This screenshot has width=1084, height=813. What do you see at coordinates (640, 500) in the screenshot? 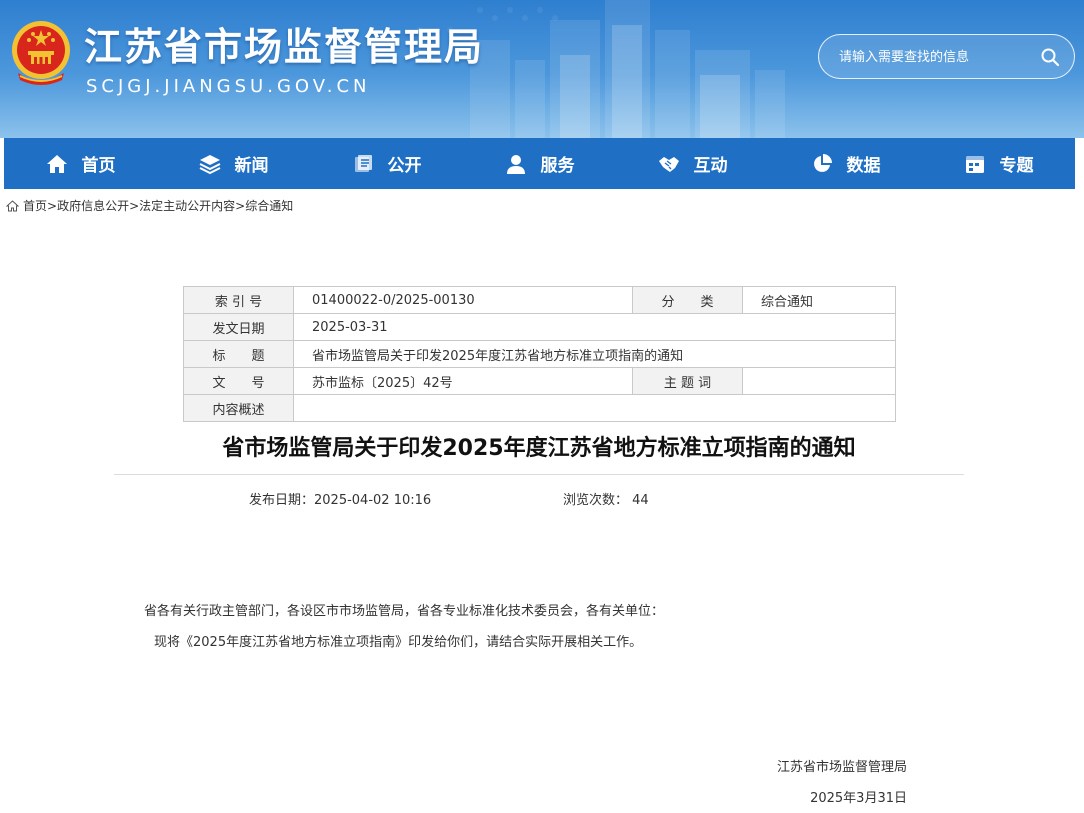
I see `view-count-value: 44` at bounding box center [640, 500].